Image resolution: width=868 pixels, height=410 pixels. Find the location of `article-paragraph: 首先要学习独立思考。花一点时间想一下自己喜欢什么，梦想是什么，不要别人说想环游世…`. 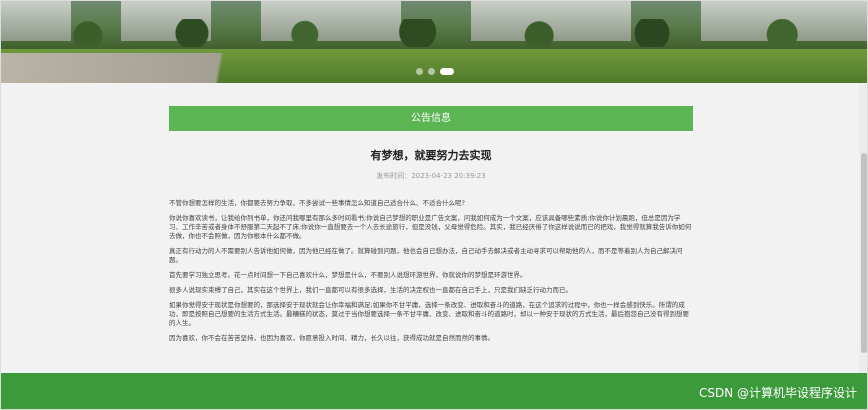

article-paragraph: 首先要学习独立思考。花一点时间想一下自己喜欢什么，梦想是什么，不要别人说想环游世… is located at coordinates (348, 275).